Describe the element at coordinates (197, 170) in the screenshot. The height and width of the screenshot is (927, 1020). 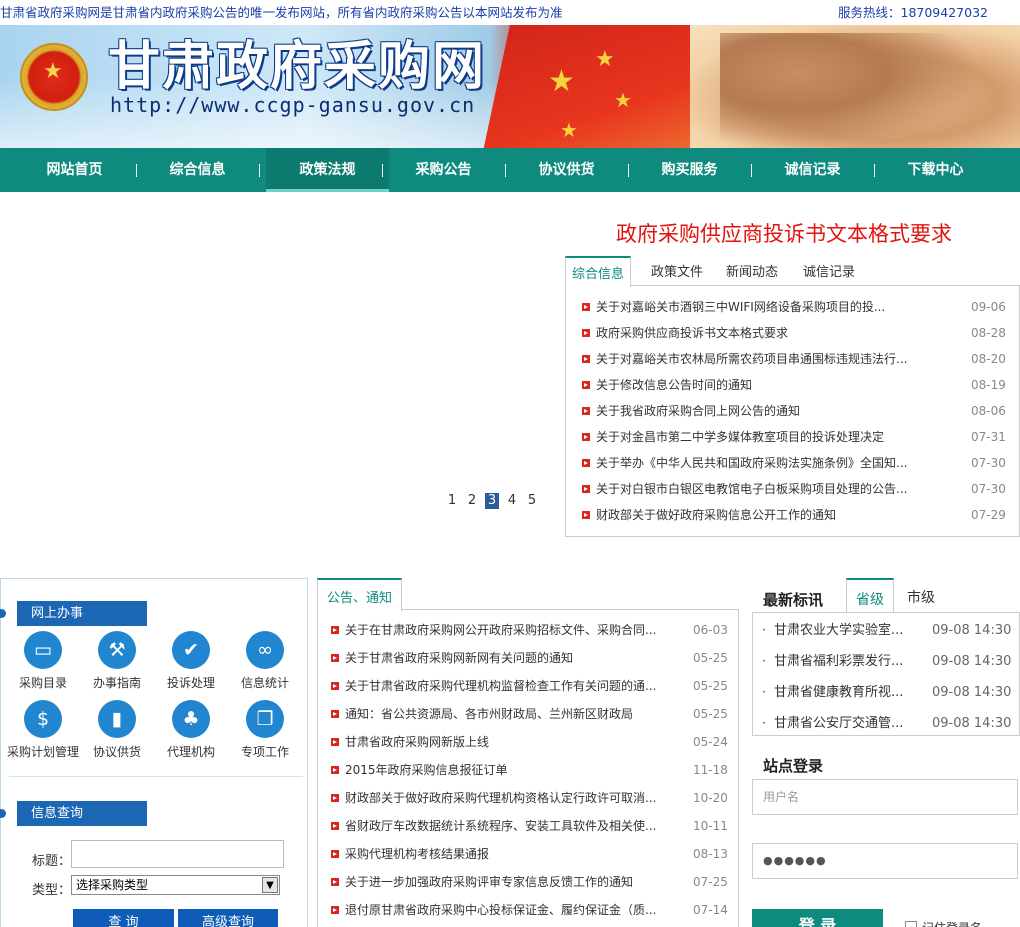
I see `nav-item-general: 综合信息` at that location.